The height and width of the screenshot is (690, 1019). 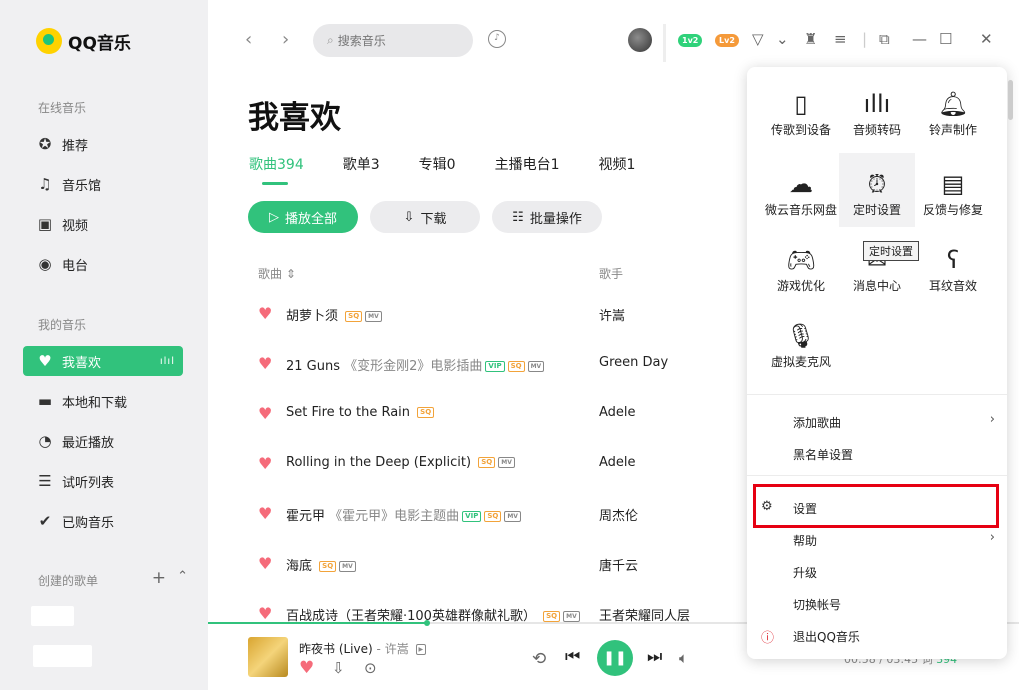 I want to click on column-header-song: 歌曲 ⇕, so click(x=277, y=273).